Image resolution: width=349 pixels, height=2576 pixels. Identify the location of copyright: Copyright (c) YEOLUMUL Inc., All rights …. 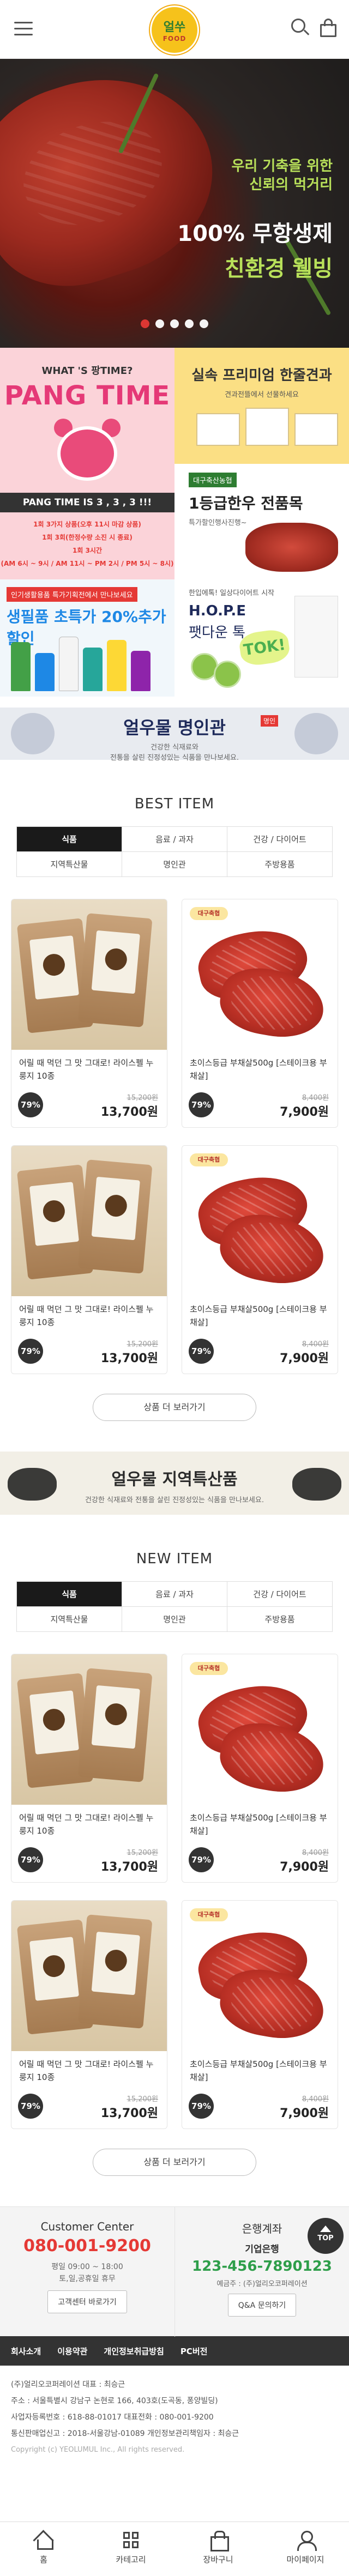
(98, 2450).